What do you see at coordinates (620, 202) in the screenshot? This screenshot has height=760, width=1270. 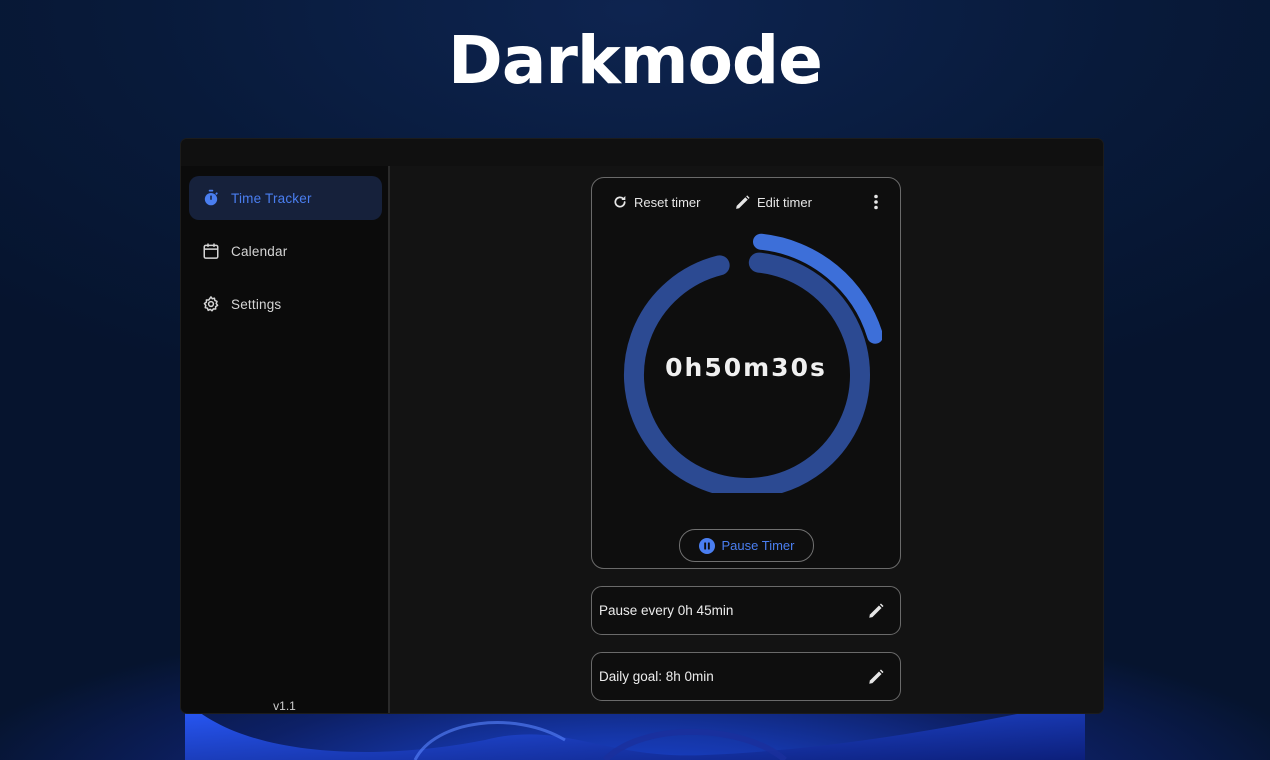 I see `refresh-icon` at bounding box center [620, 202].